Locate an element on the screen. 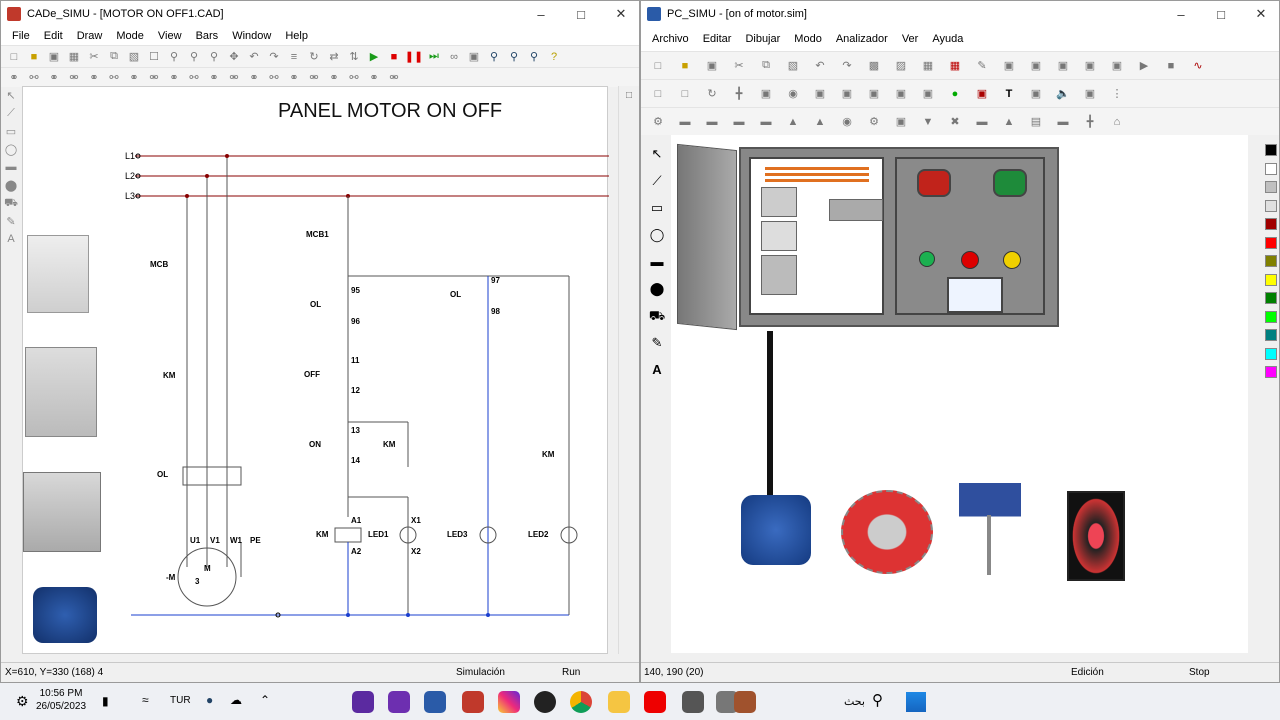  pen-tool-icon: ✎ is located at coordinates (657, 348).